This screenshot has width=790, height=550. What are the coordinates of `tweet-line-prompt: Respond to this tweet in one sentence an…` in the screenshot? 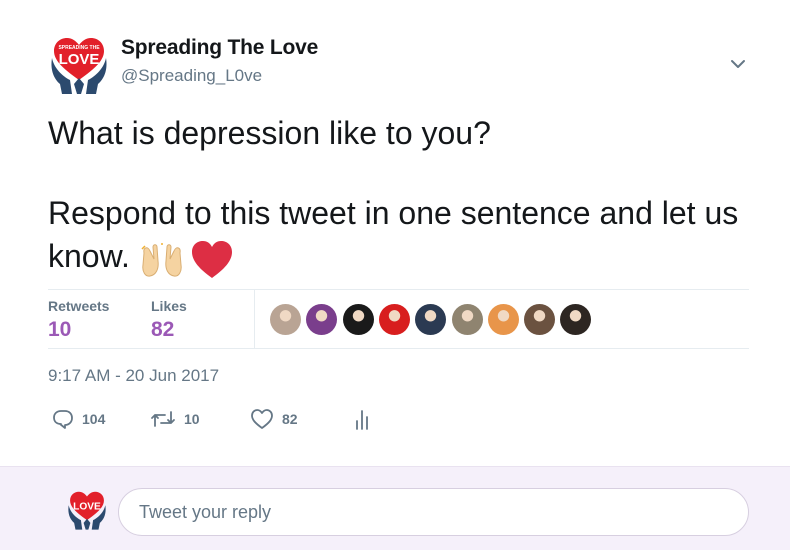 It's located at (408, 236).